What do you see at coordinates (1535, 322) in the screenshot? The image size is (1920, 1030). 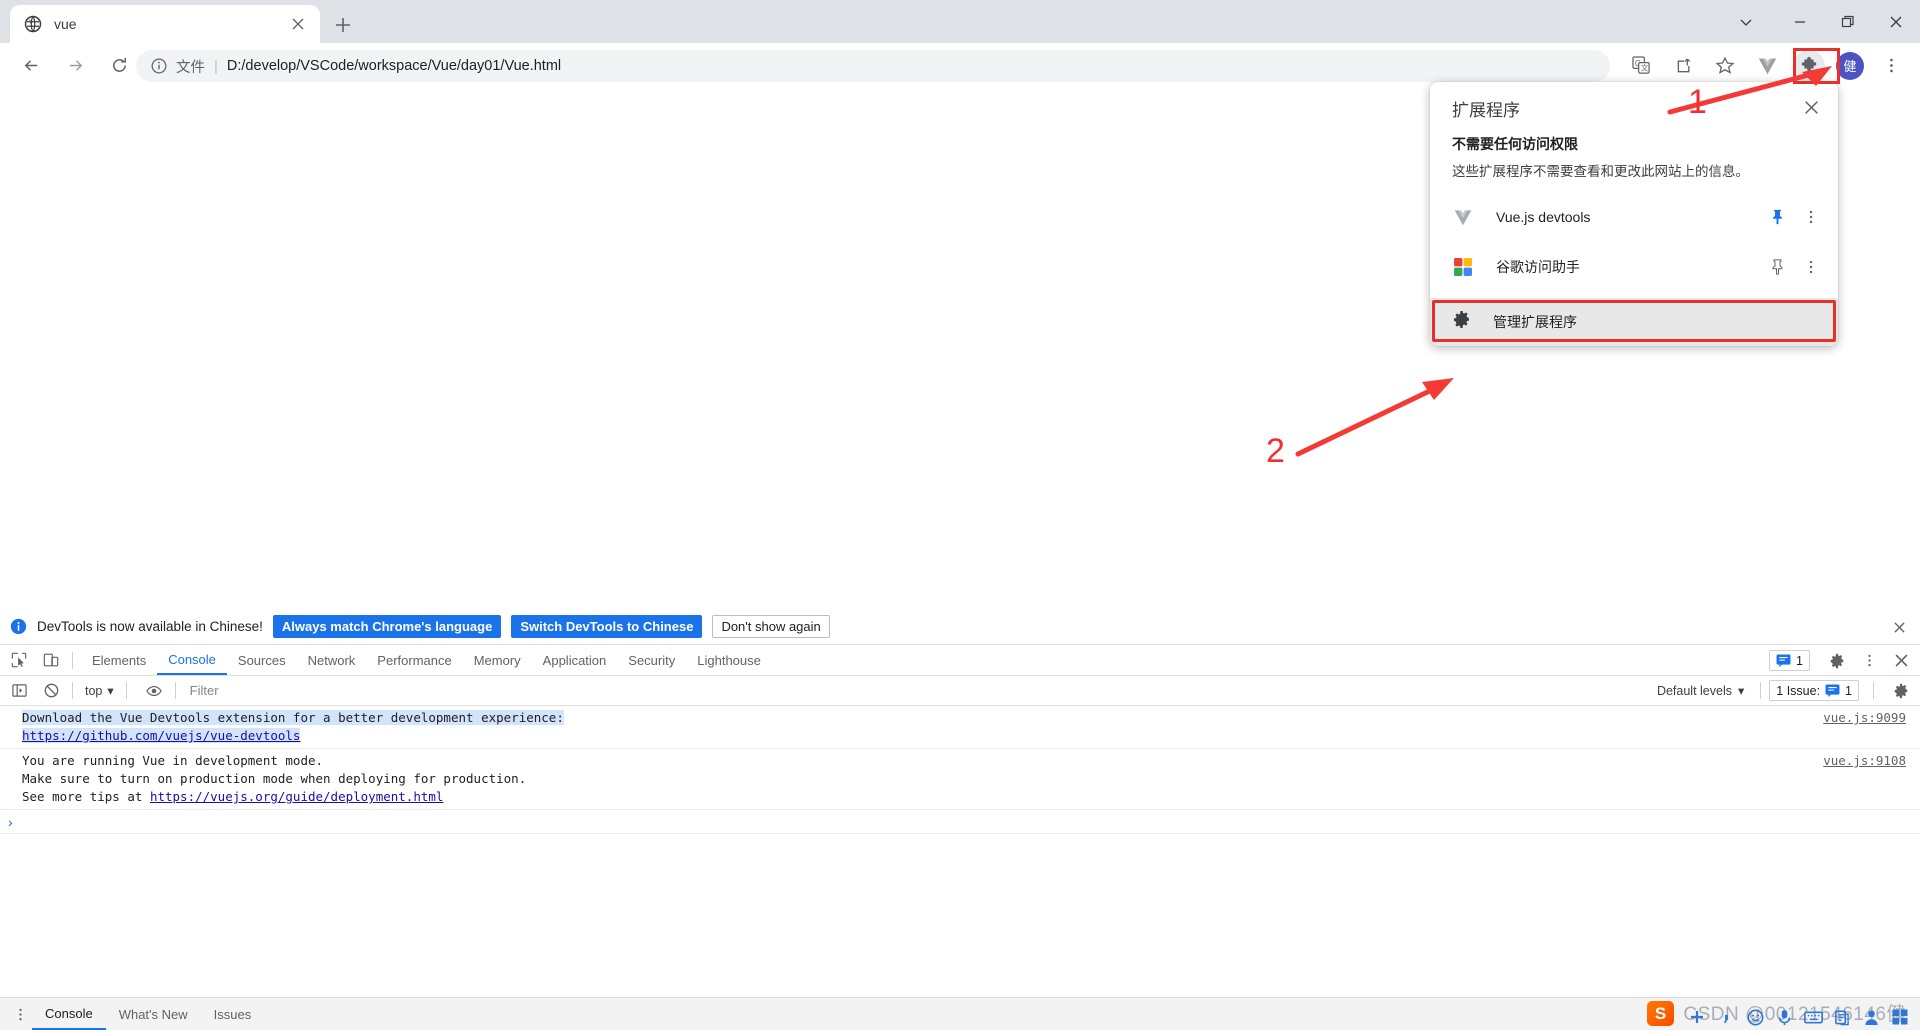 I see `manage-extensions-label: 管理扩展程序` at bounding box center [1535, 322].